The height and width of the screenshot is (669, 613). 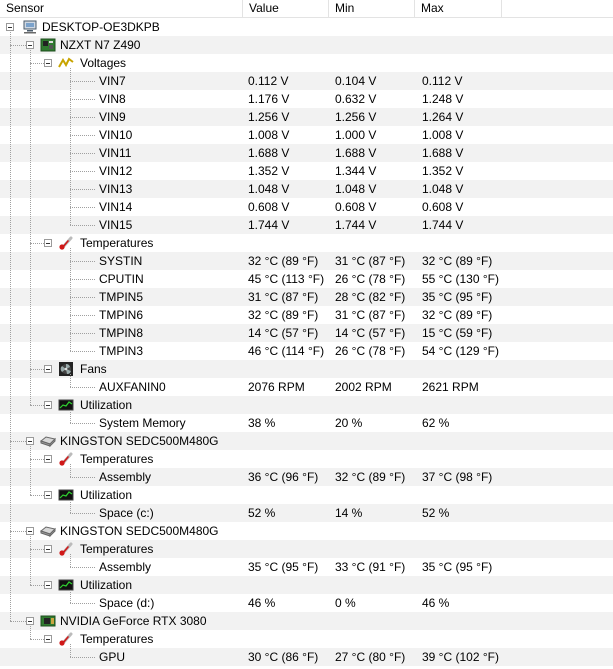 I want to click on sensor-name: TMPIN3, so click(x=121, y=351).